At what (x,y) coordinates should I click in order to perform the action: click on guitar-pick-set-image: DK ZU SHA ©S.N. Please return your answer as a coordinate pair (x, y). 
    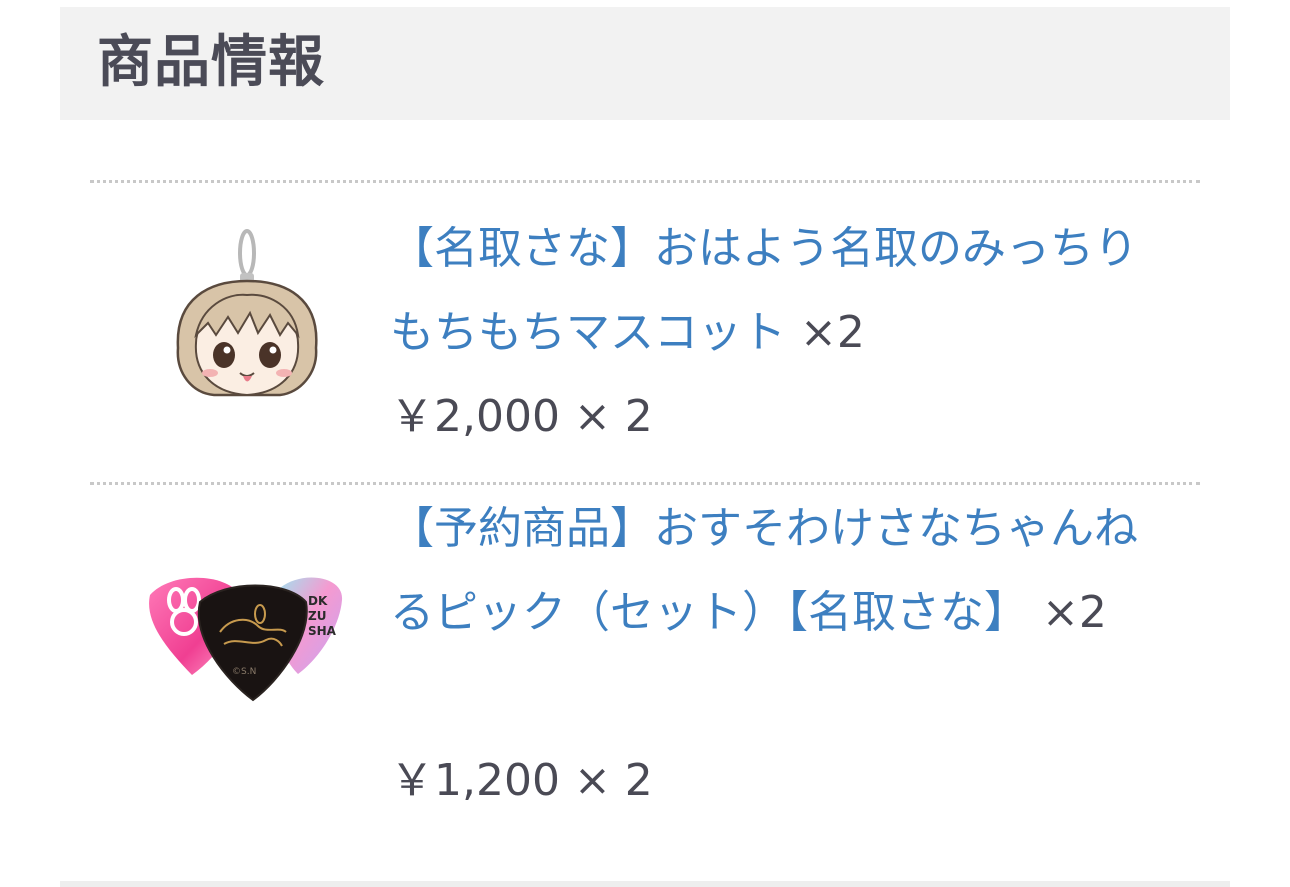
    Looking at the image, I should click on (245, 650).